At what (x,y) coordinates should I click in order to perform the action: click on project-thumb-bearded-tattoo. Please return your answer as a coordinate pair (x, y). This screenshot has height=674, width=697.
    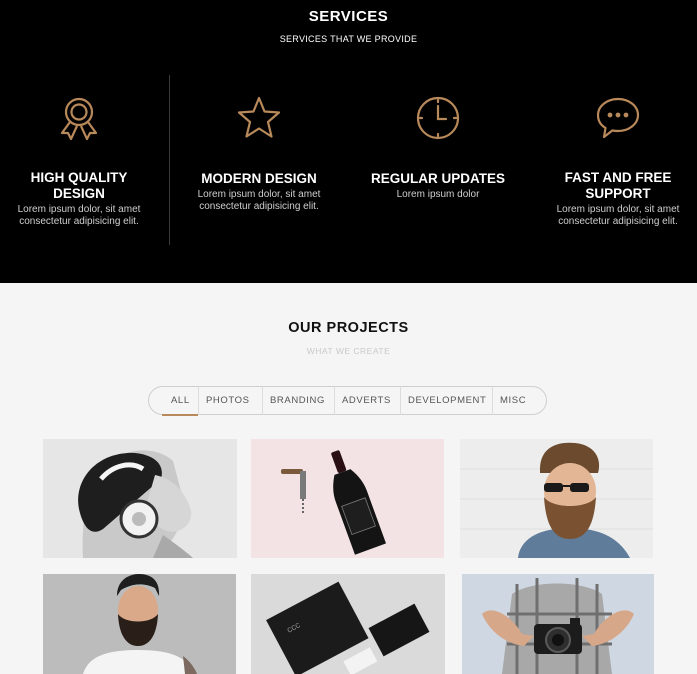
    Looking at the image, I should click on (139, 624).